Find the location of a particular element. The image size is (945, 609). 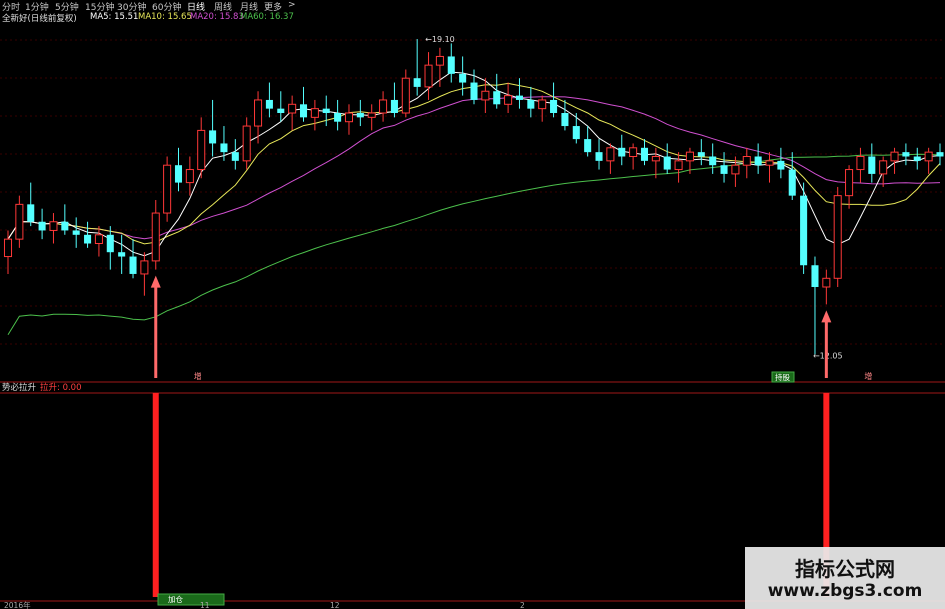

signal-box-label: 持股 is located at coordinates (782, 377).